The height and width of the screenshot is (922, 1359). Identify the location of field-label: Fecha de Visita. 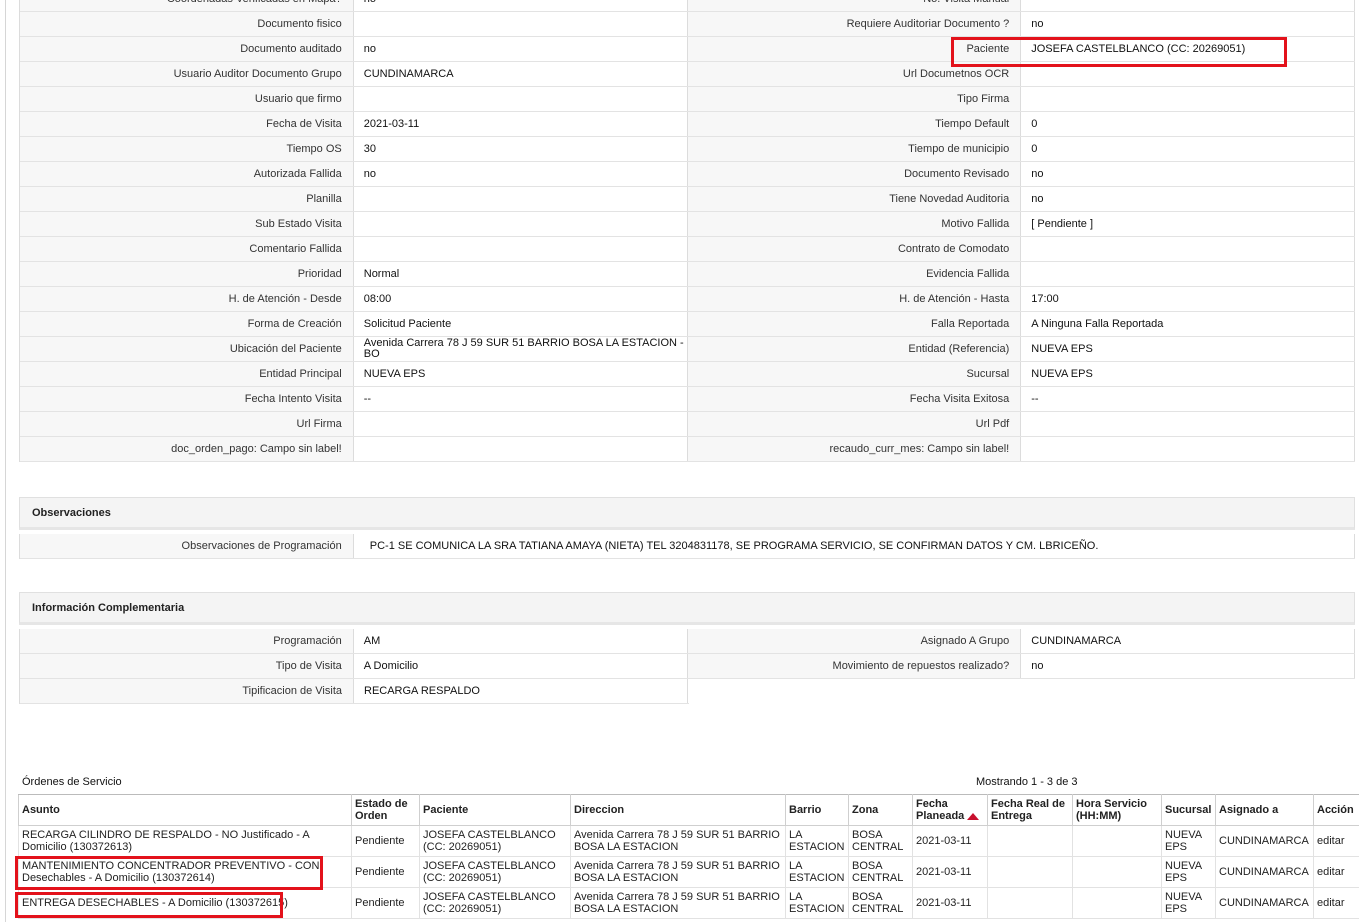
(187, 124).